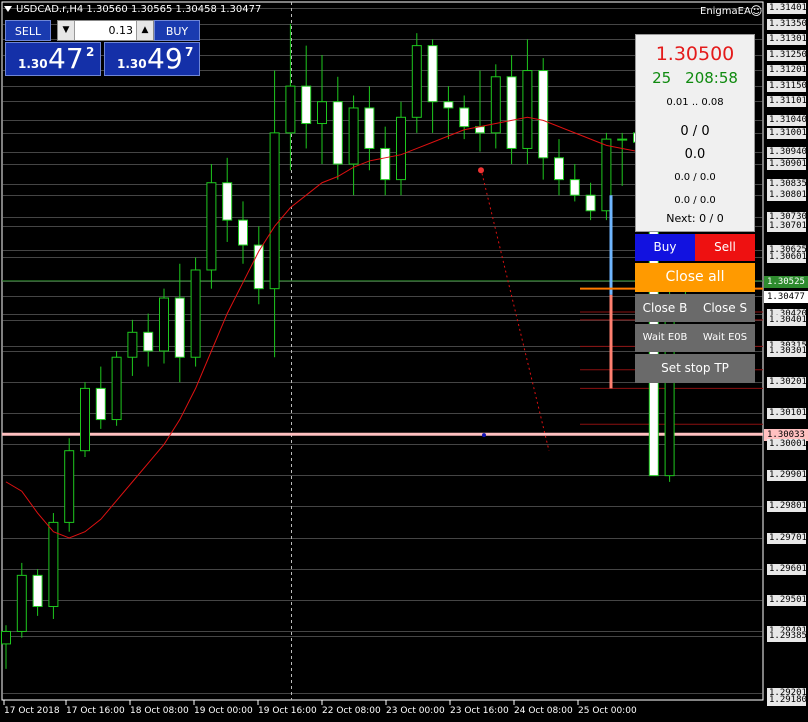 Image resolution: width=808 pixels, height=722 pixels. I want to click on ea-spread-timer: 25 208:58, so click(695, 78).